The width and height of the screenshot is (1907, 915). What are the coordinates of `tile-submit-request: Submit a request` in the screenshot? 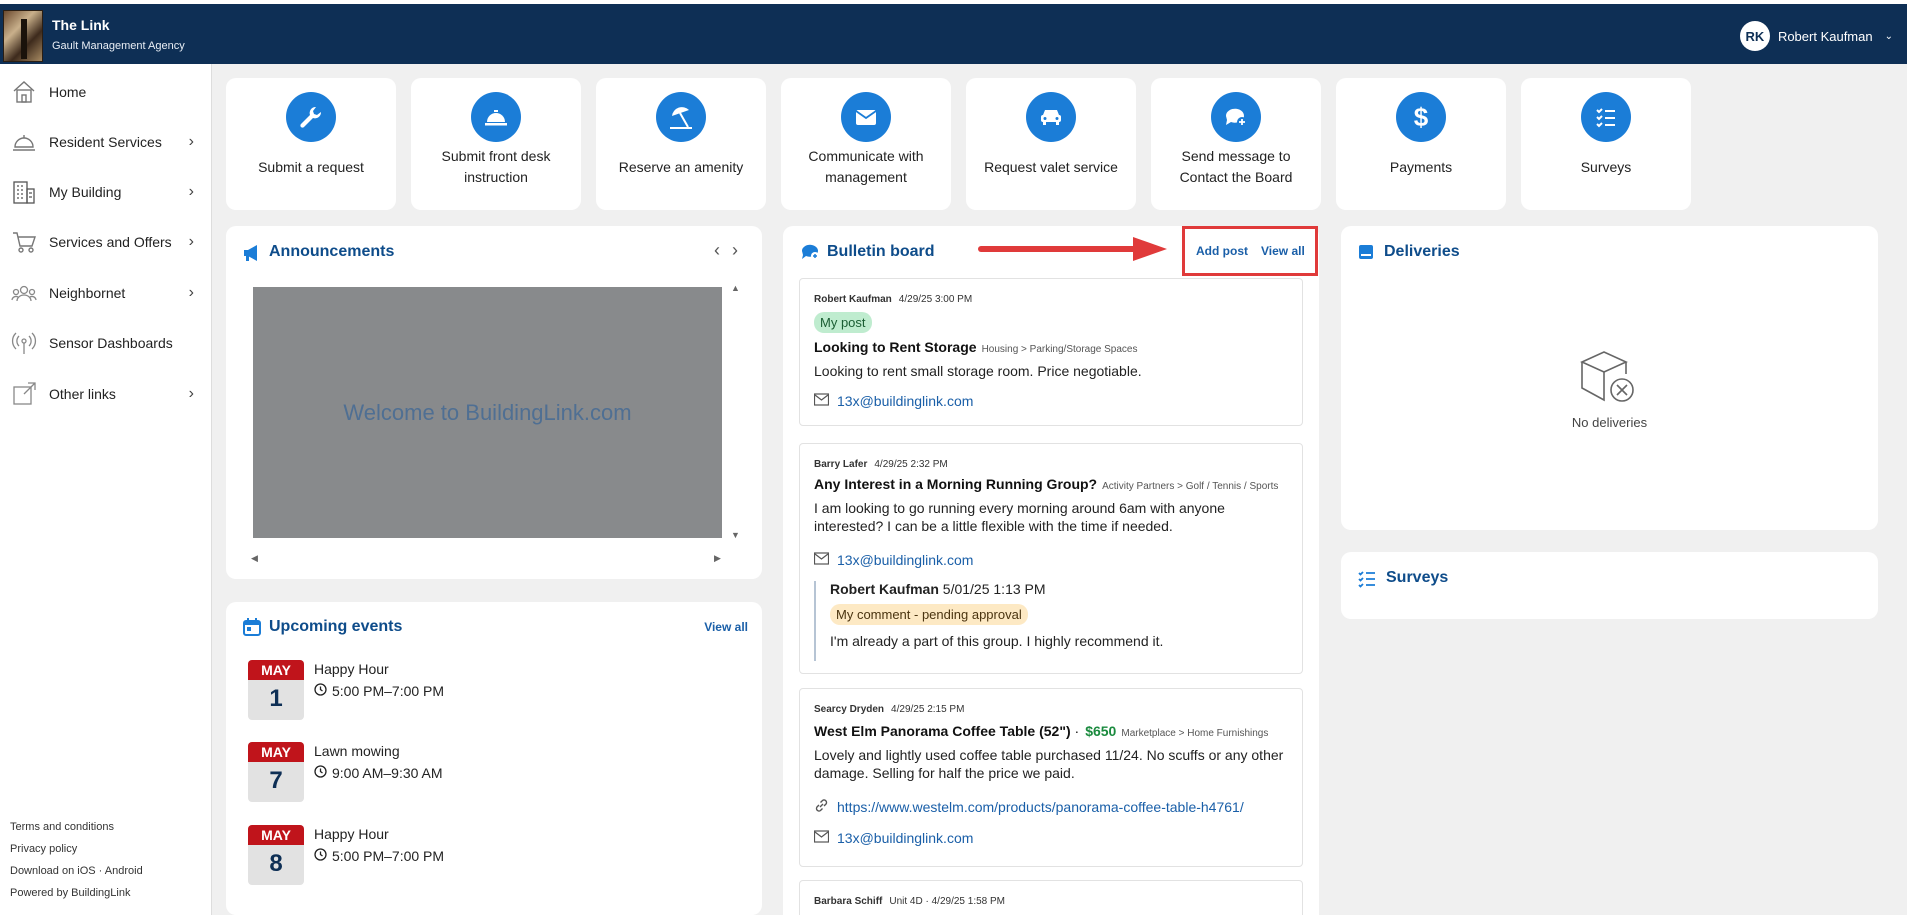 It's located at (311, 144).